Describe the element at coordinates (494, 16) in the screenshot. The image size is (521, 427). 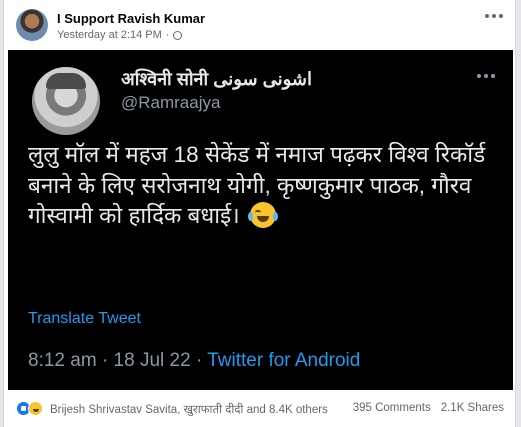
I see `more-options-icon` at that location.